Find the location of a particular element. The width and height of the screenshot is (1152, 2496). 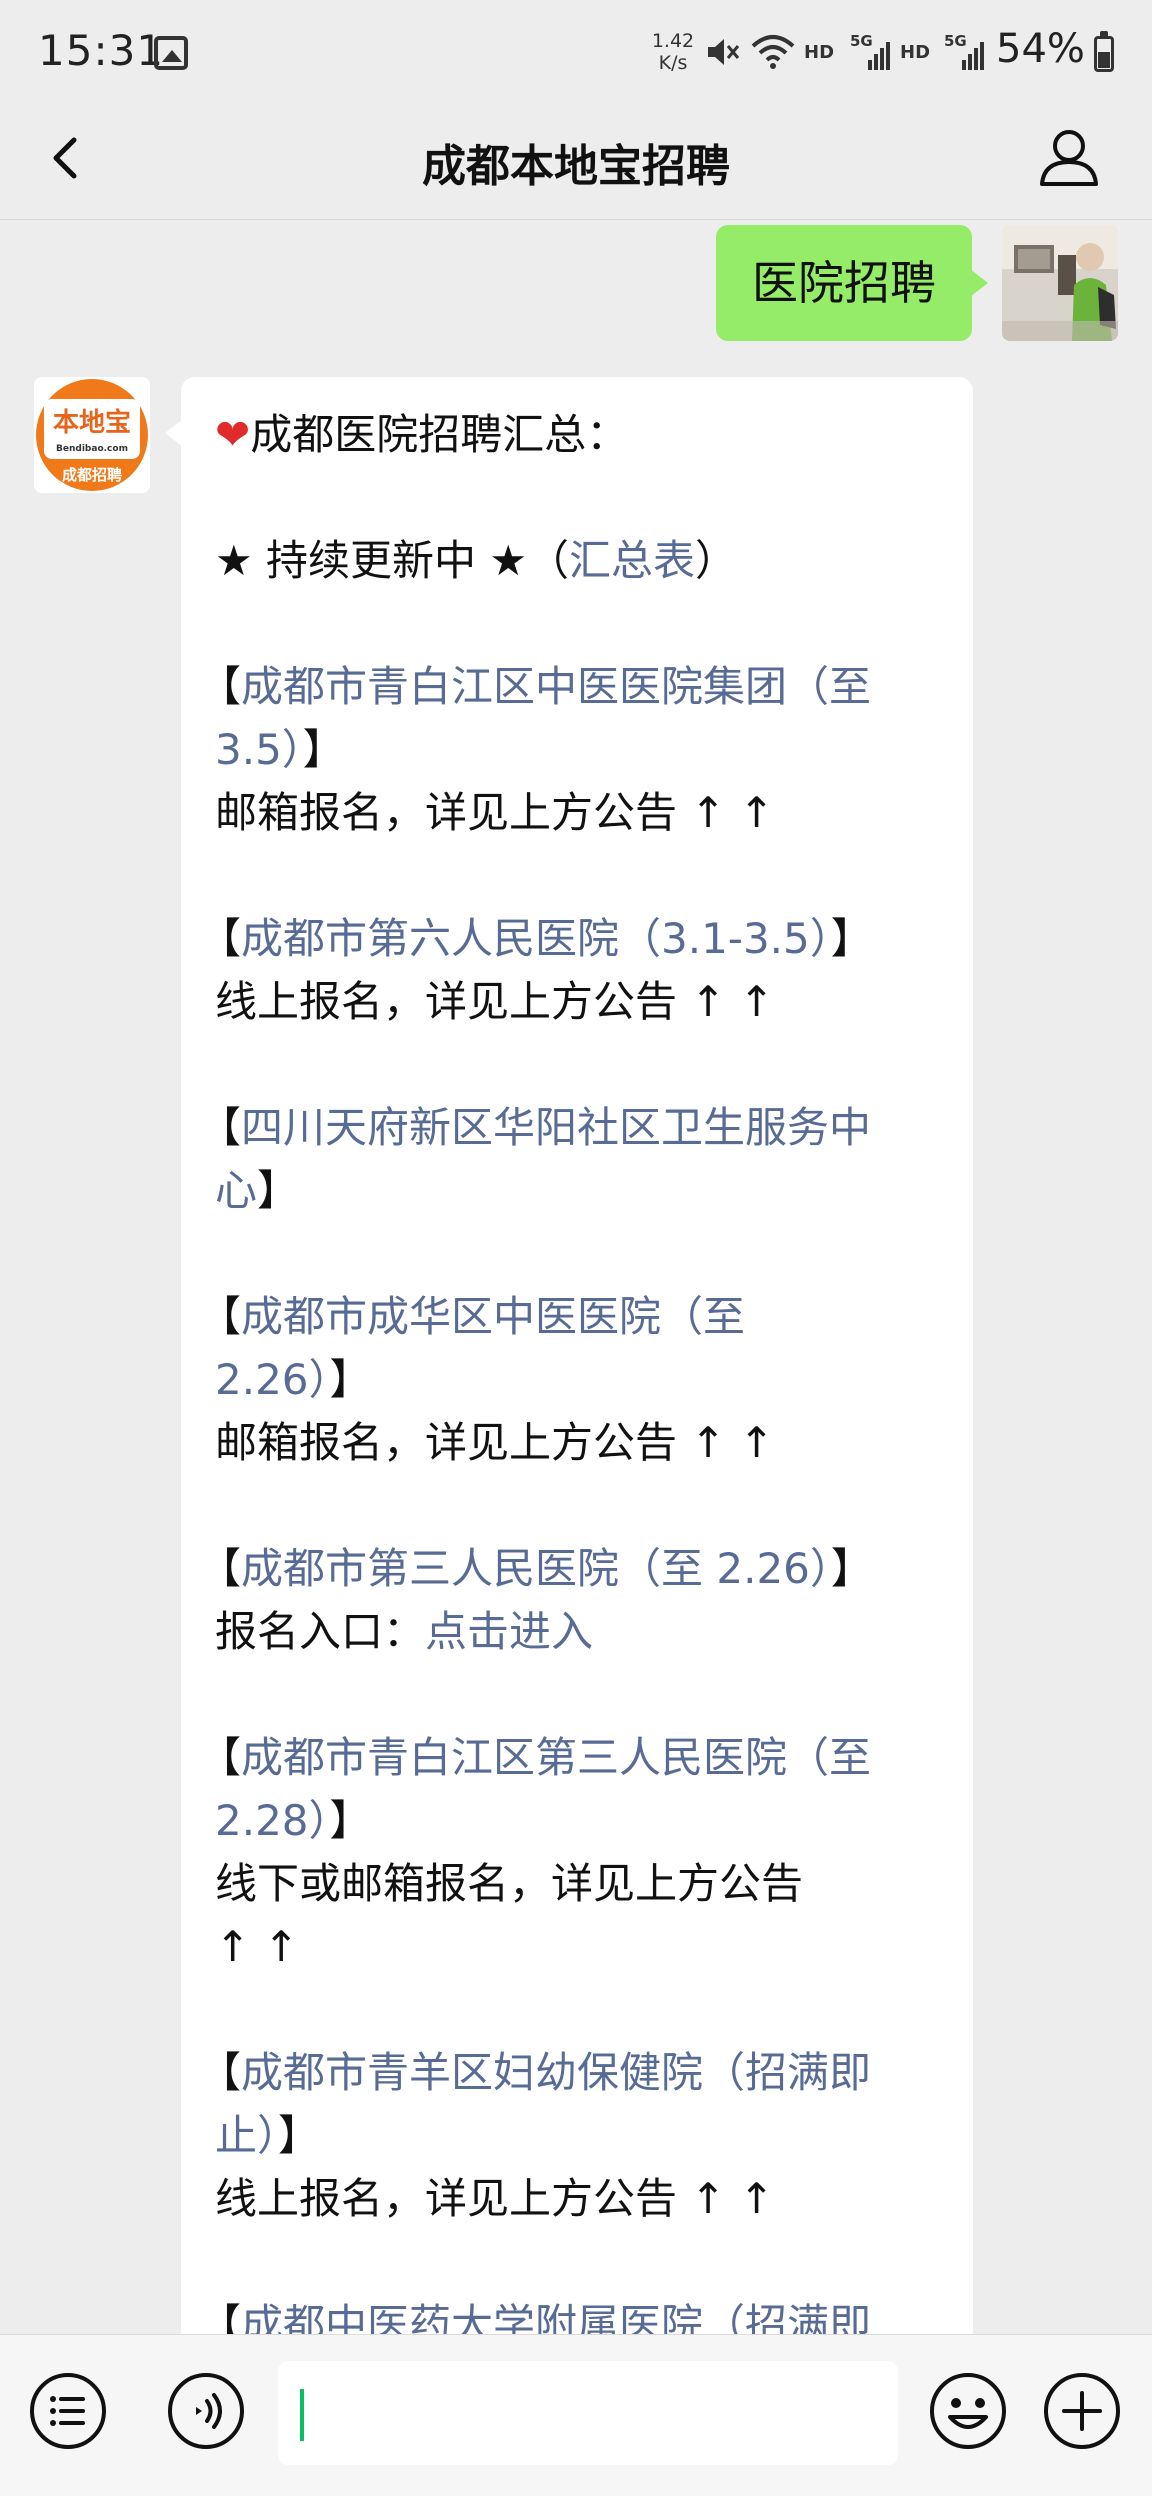

bendibao-logo: 本地宝 Bendibao.com 成都招聘 is located at coordinates (92, 435).